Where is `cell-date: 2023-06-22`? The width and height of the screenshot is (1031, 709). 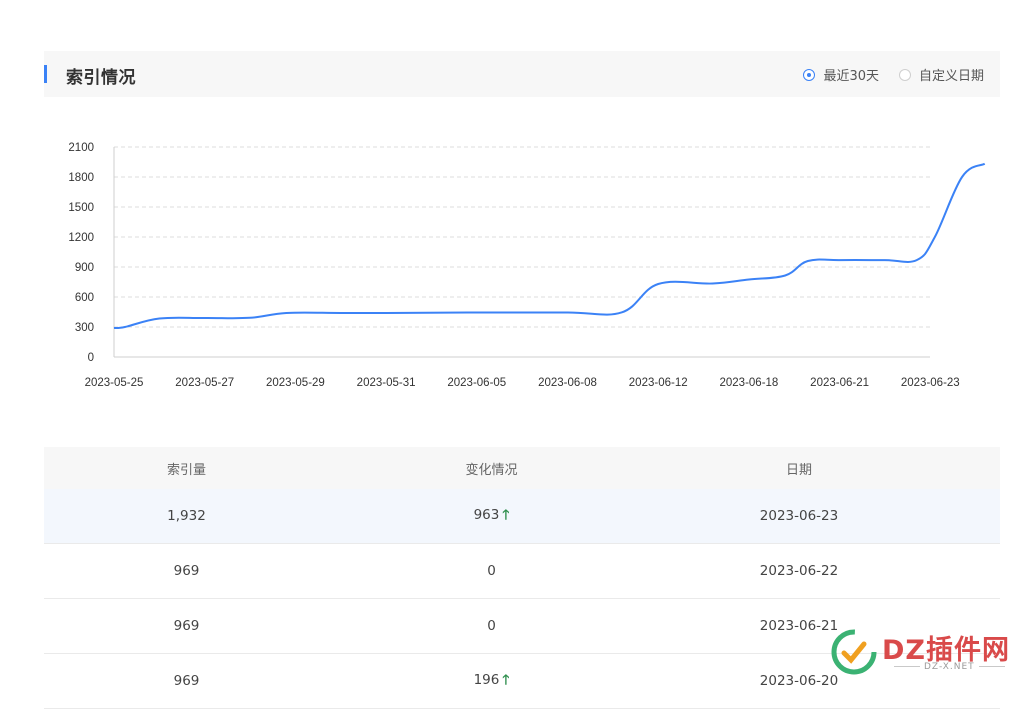
cell-date: 2023-06-22 is located at coordinates (799, 571).